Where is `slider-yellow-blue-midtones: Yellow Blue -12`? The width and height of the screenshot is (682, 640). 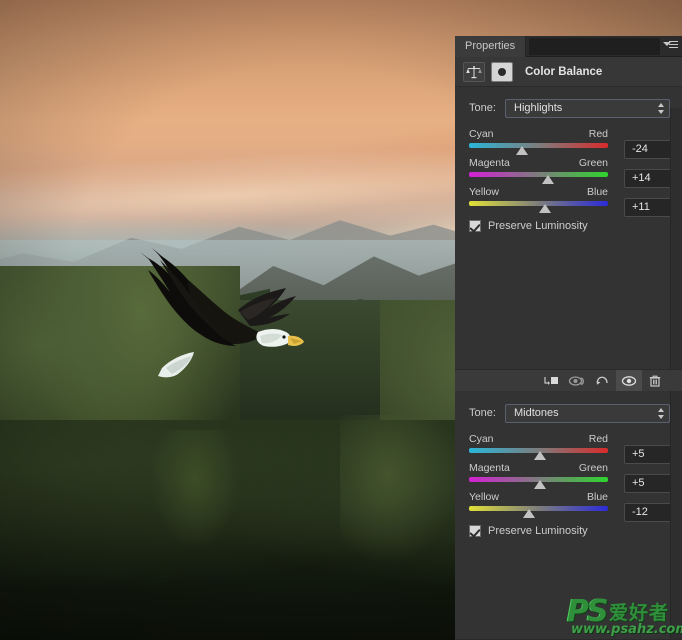 slider-yellow-blue-midtones: Yellow Blue -12 is located at coordinates (568, 506).